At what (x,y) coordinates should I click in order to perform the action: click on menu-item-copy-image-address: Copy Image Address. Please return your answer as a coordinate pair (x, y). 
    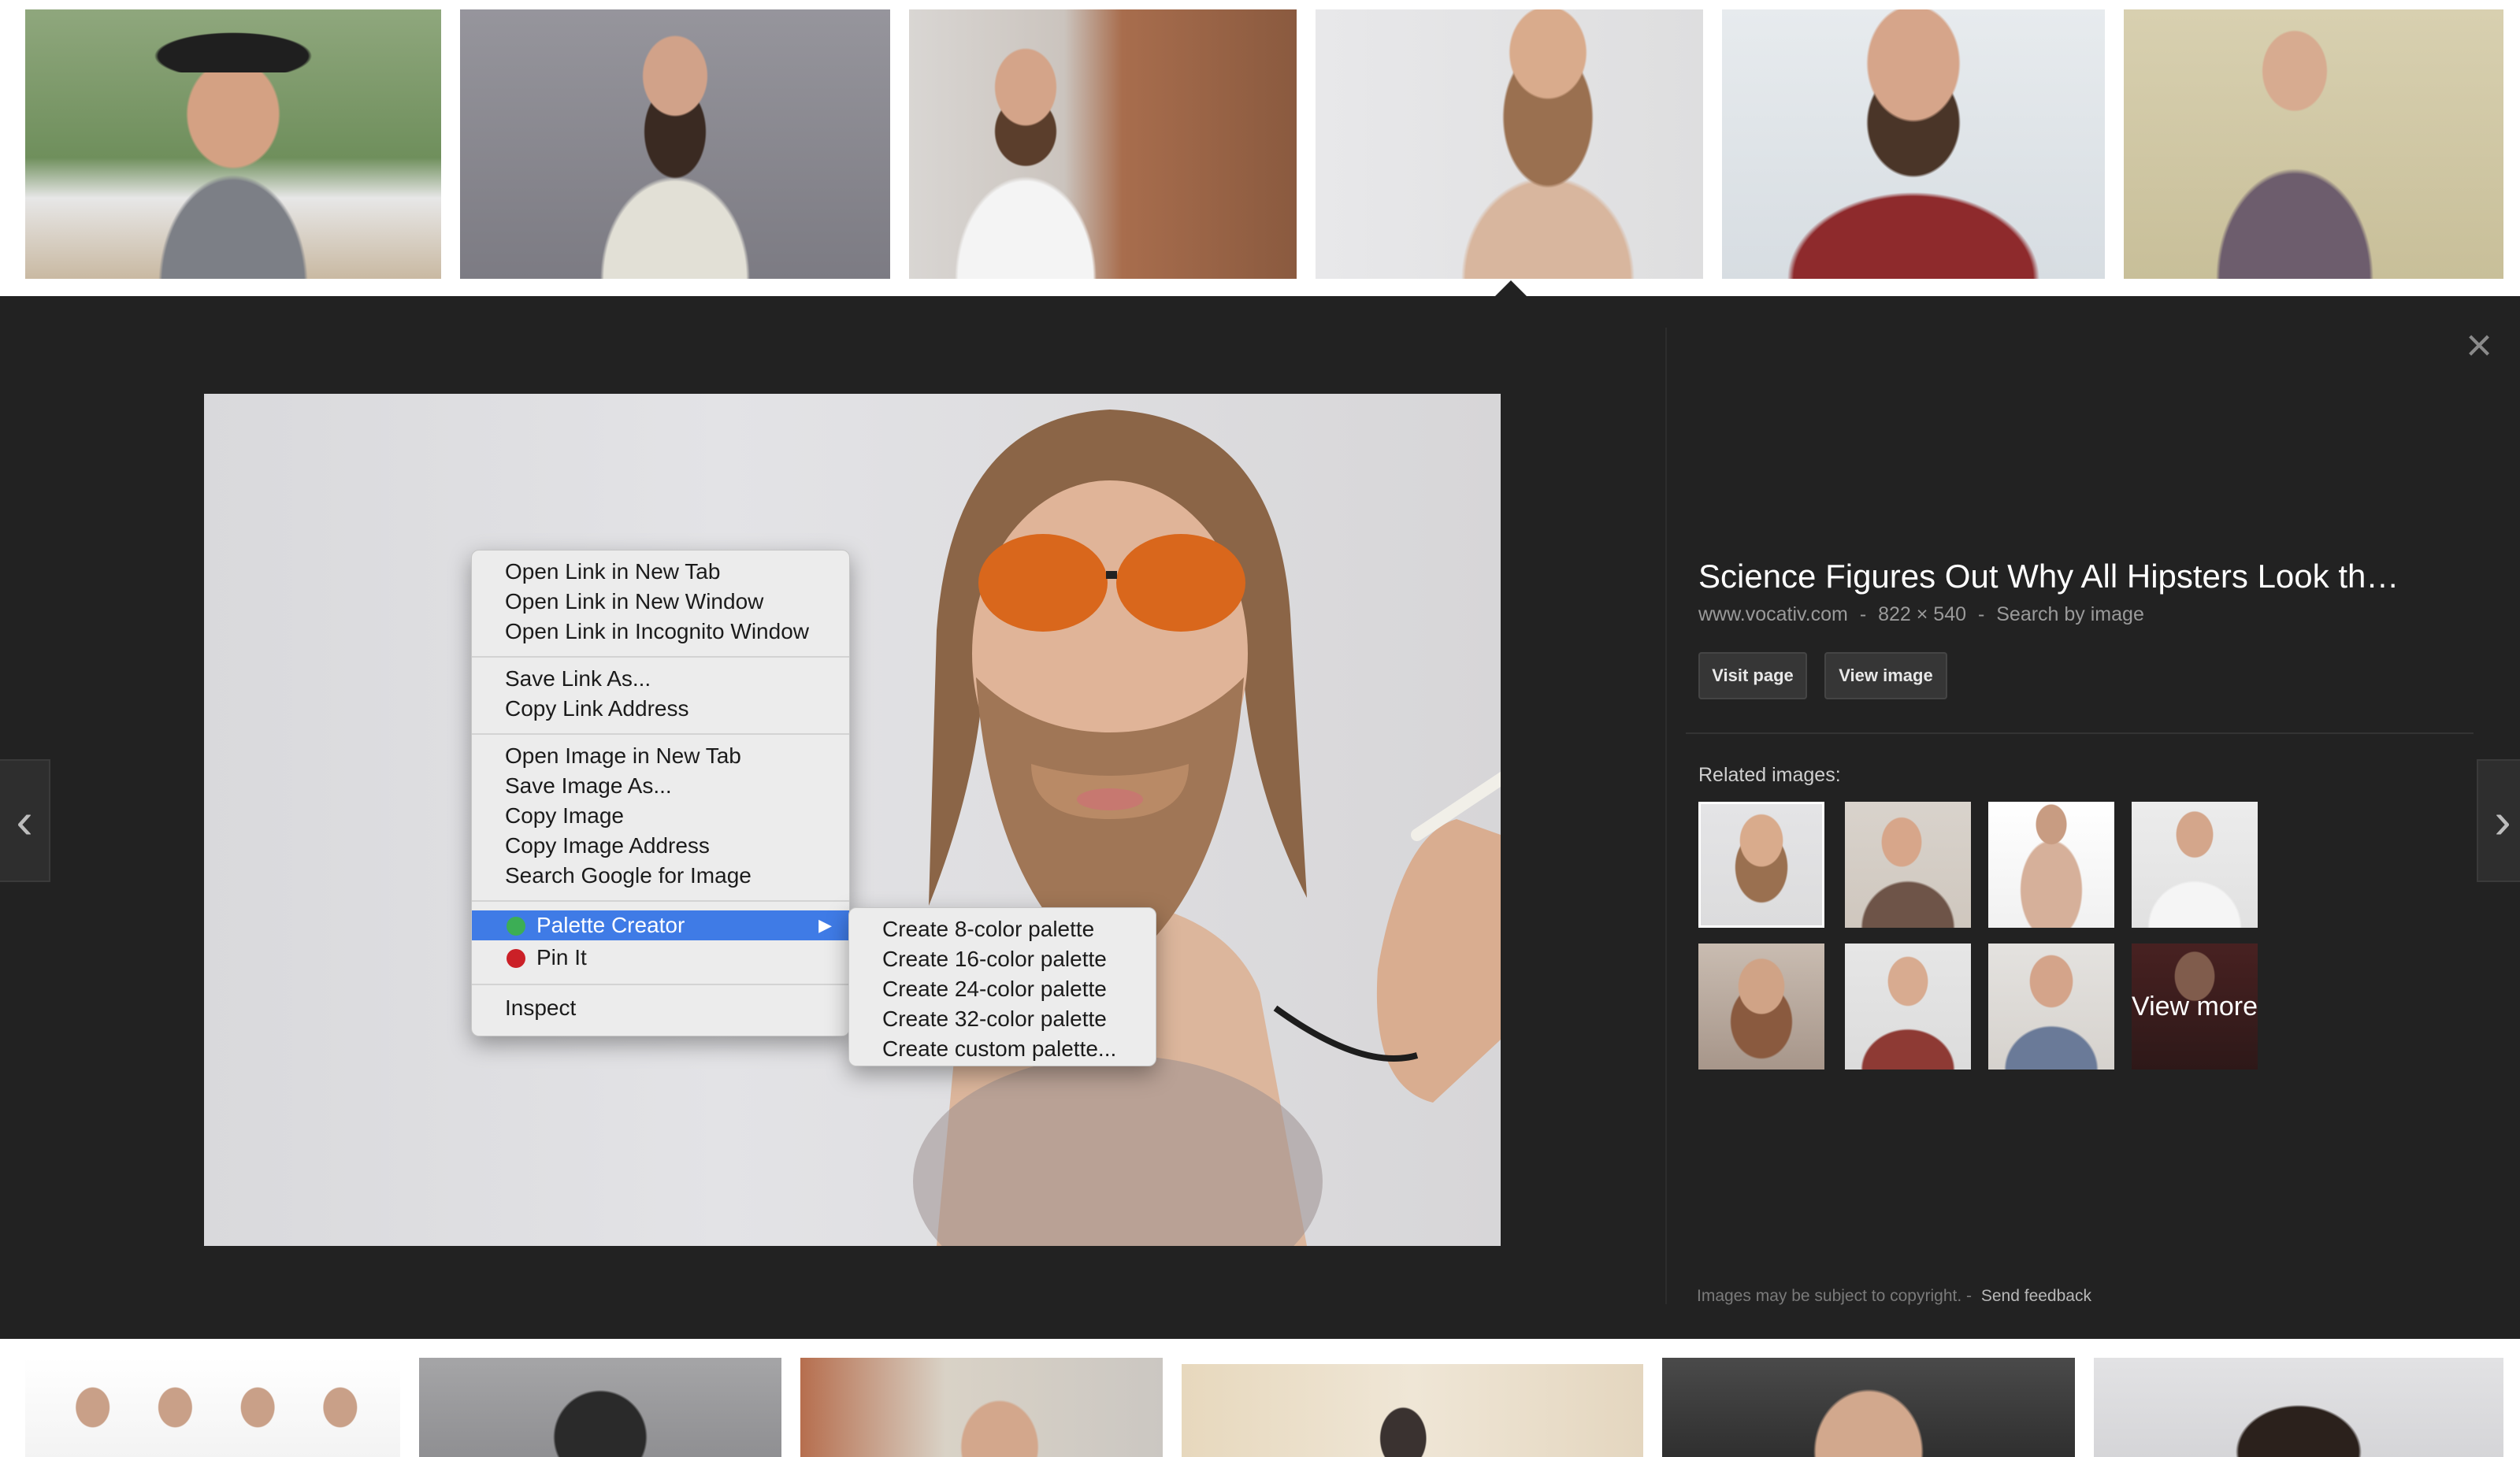
    Looking at the image, I should click on (660, 846).